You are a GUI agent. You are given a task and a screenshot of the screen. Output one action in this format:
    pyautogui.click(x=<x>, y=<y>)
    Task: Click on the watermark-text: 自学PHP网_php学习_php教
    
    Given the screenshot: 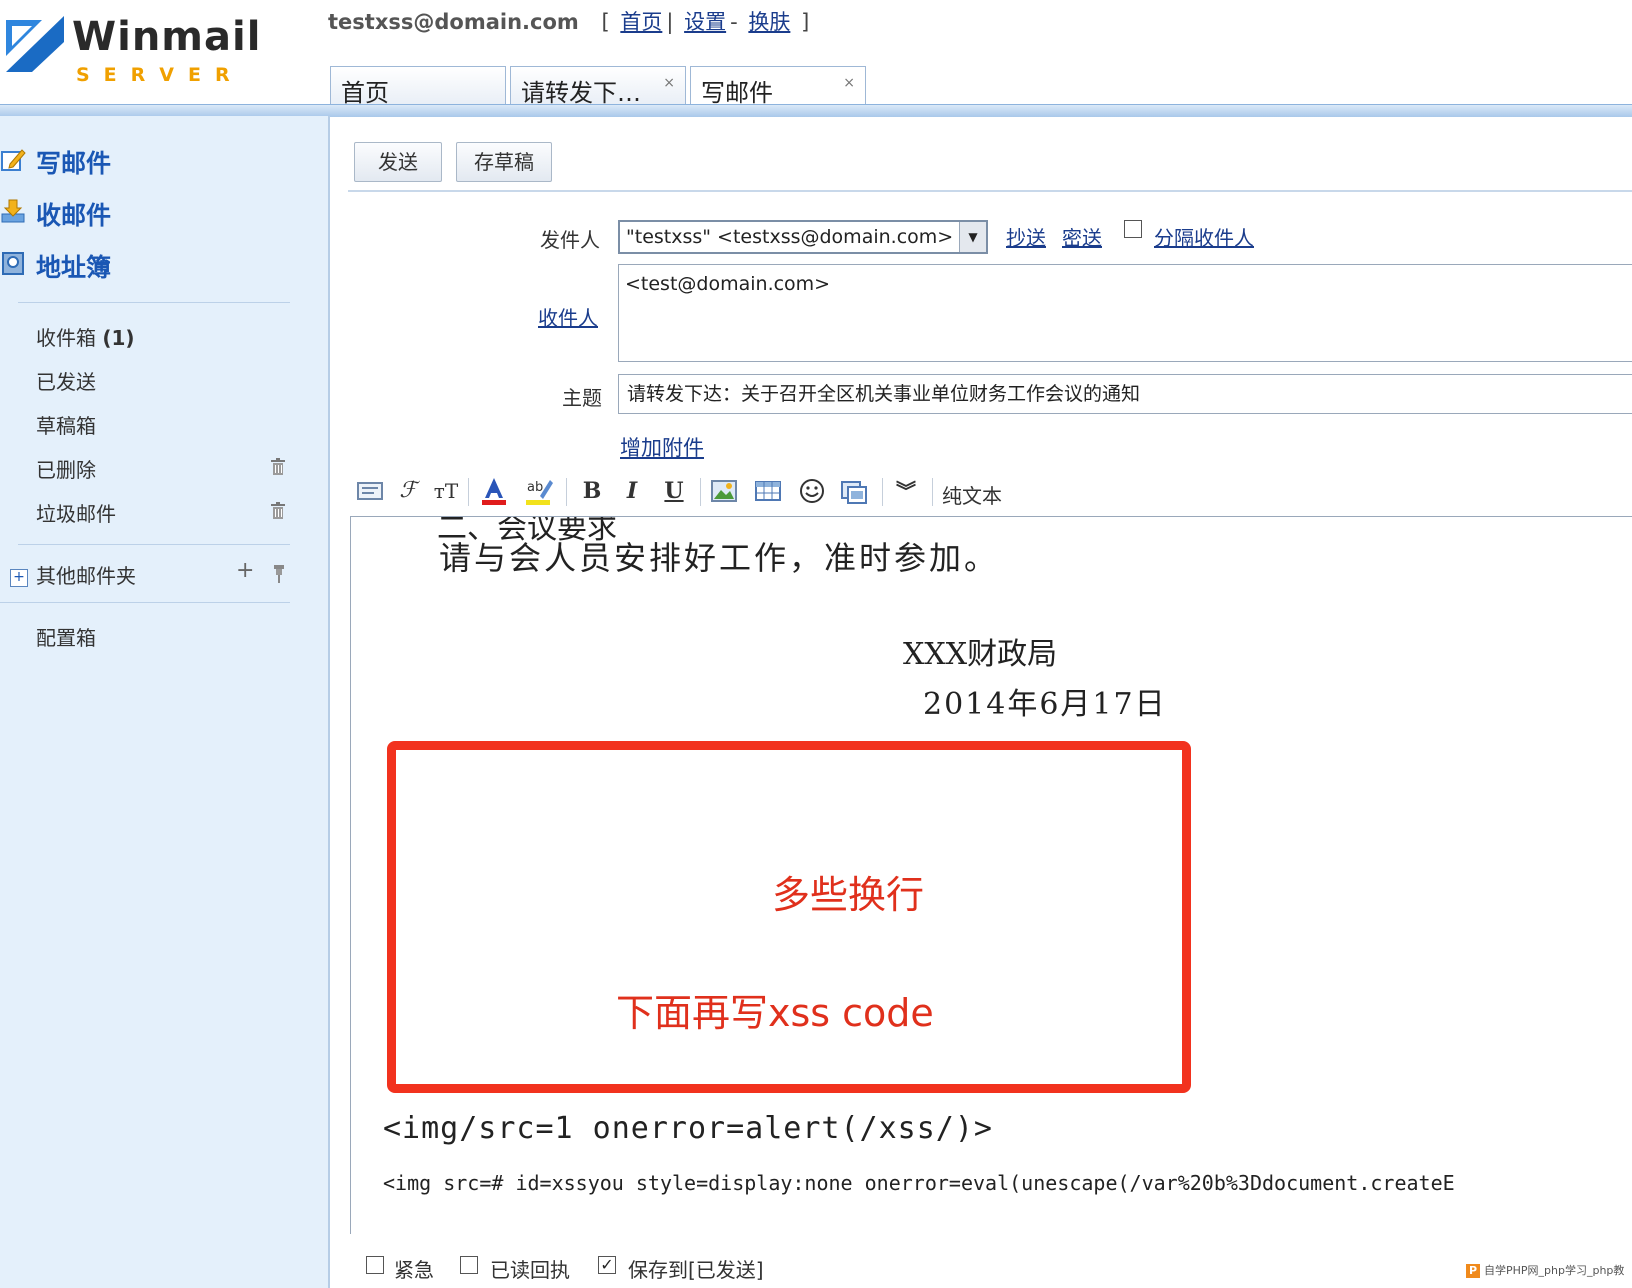 What is the action you would take?
    pyautogui.click(x=1554, y=1270)
    